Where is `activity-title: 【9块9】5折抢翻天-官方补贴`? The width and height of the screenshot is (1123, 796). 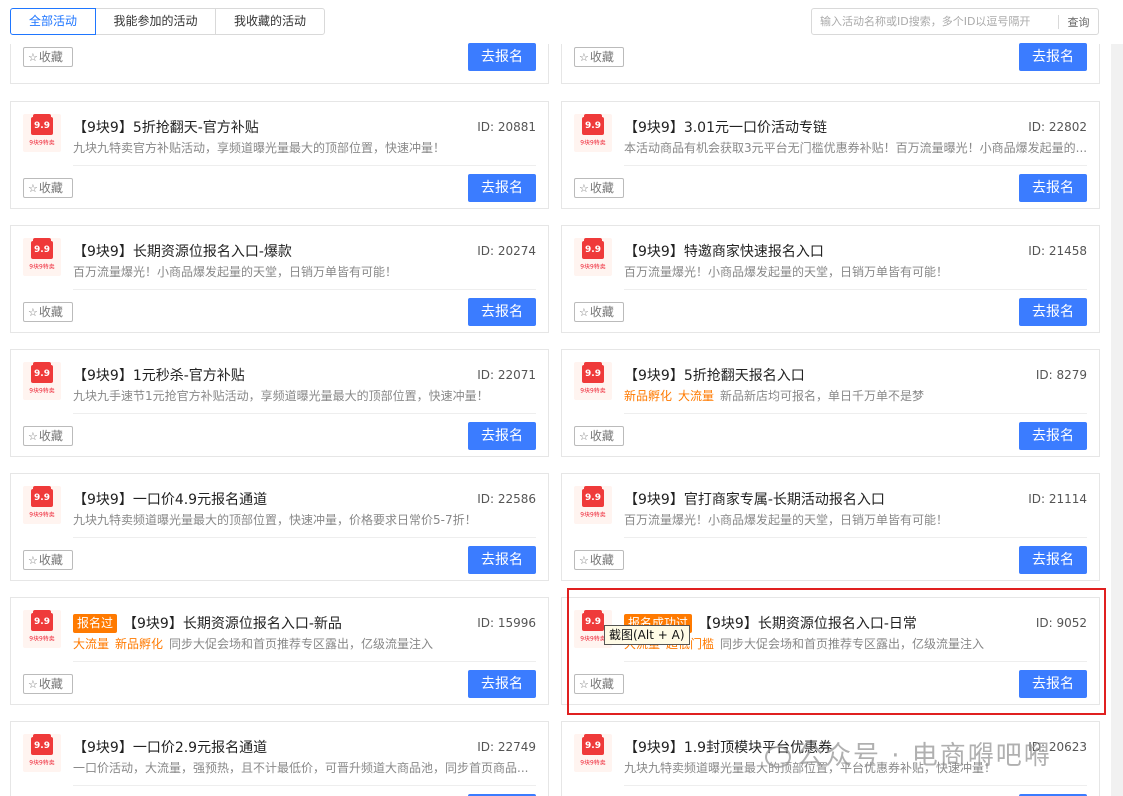
activity-title: 【9块9】5折抢翻天-官方补贴 is located at coordinates (166, 127).